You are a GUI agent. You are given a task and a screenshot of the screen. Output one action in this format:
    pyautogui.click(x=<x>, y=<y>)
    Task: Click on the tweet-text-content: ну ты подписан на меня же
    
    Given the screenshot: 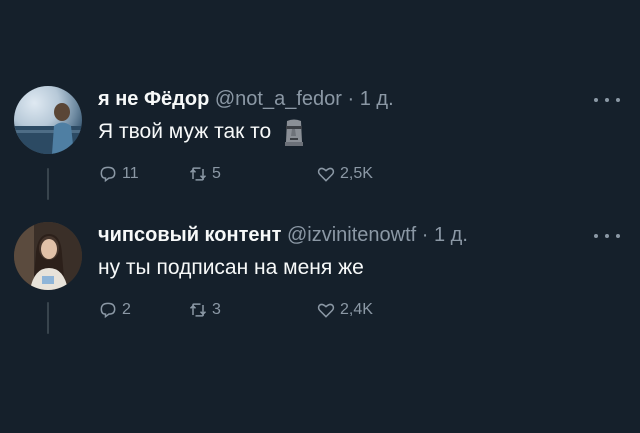 What is the action you would take?
    pyautogui.click(x=231, y=267)
    